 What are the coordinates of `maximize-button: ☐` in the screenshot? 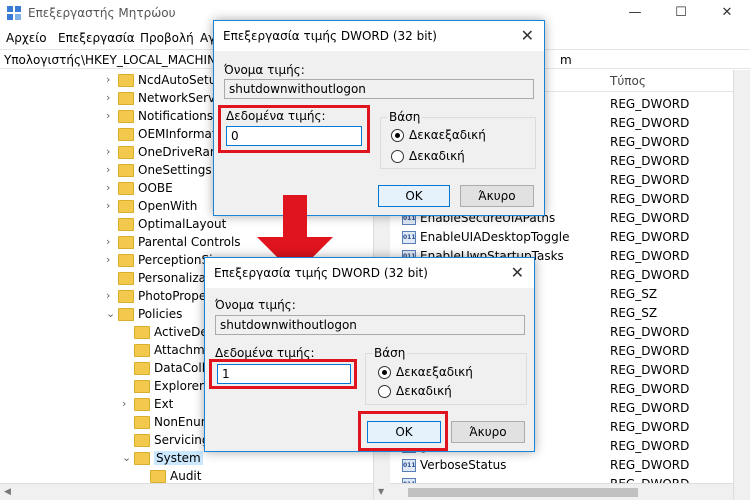 It's located at (681, 13).